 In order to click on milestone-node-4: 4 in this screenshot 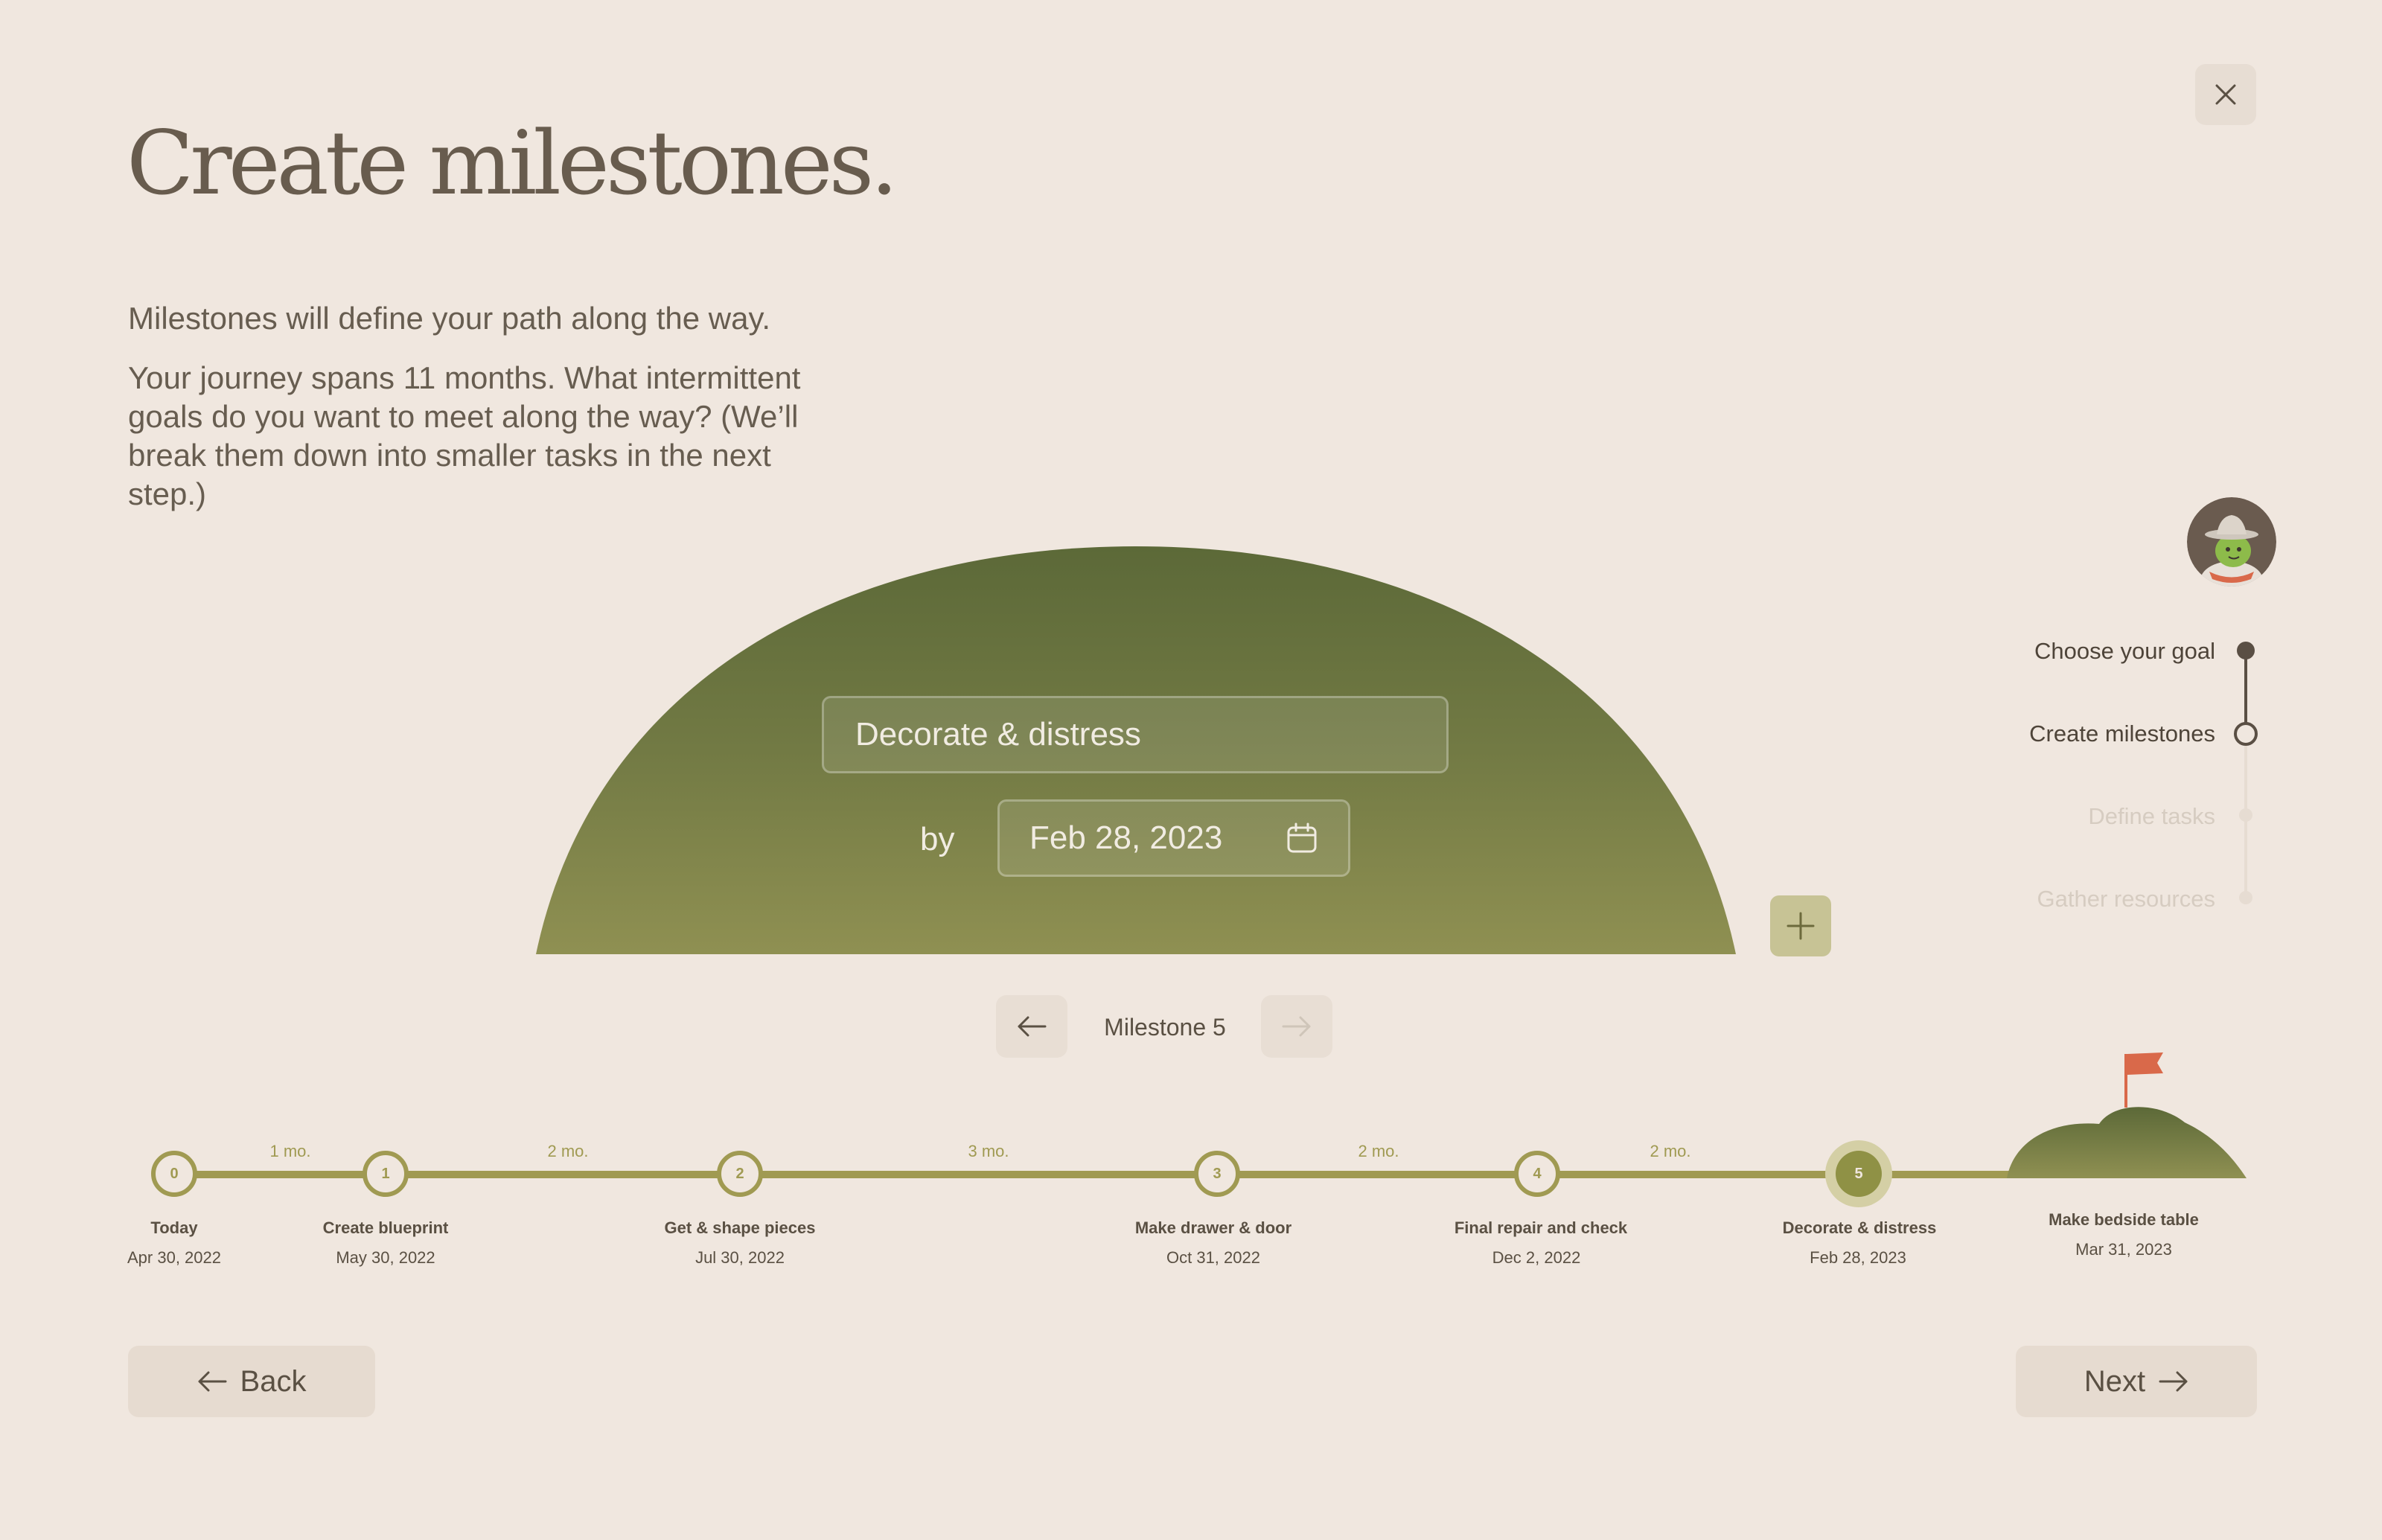, I will do `click(1537, 1174)`.